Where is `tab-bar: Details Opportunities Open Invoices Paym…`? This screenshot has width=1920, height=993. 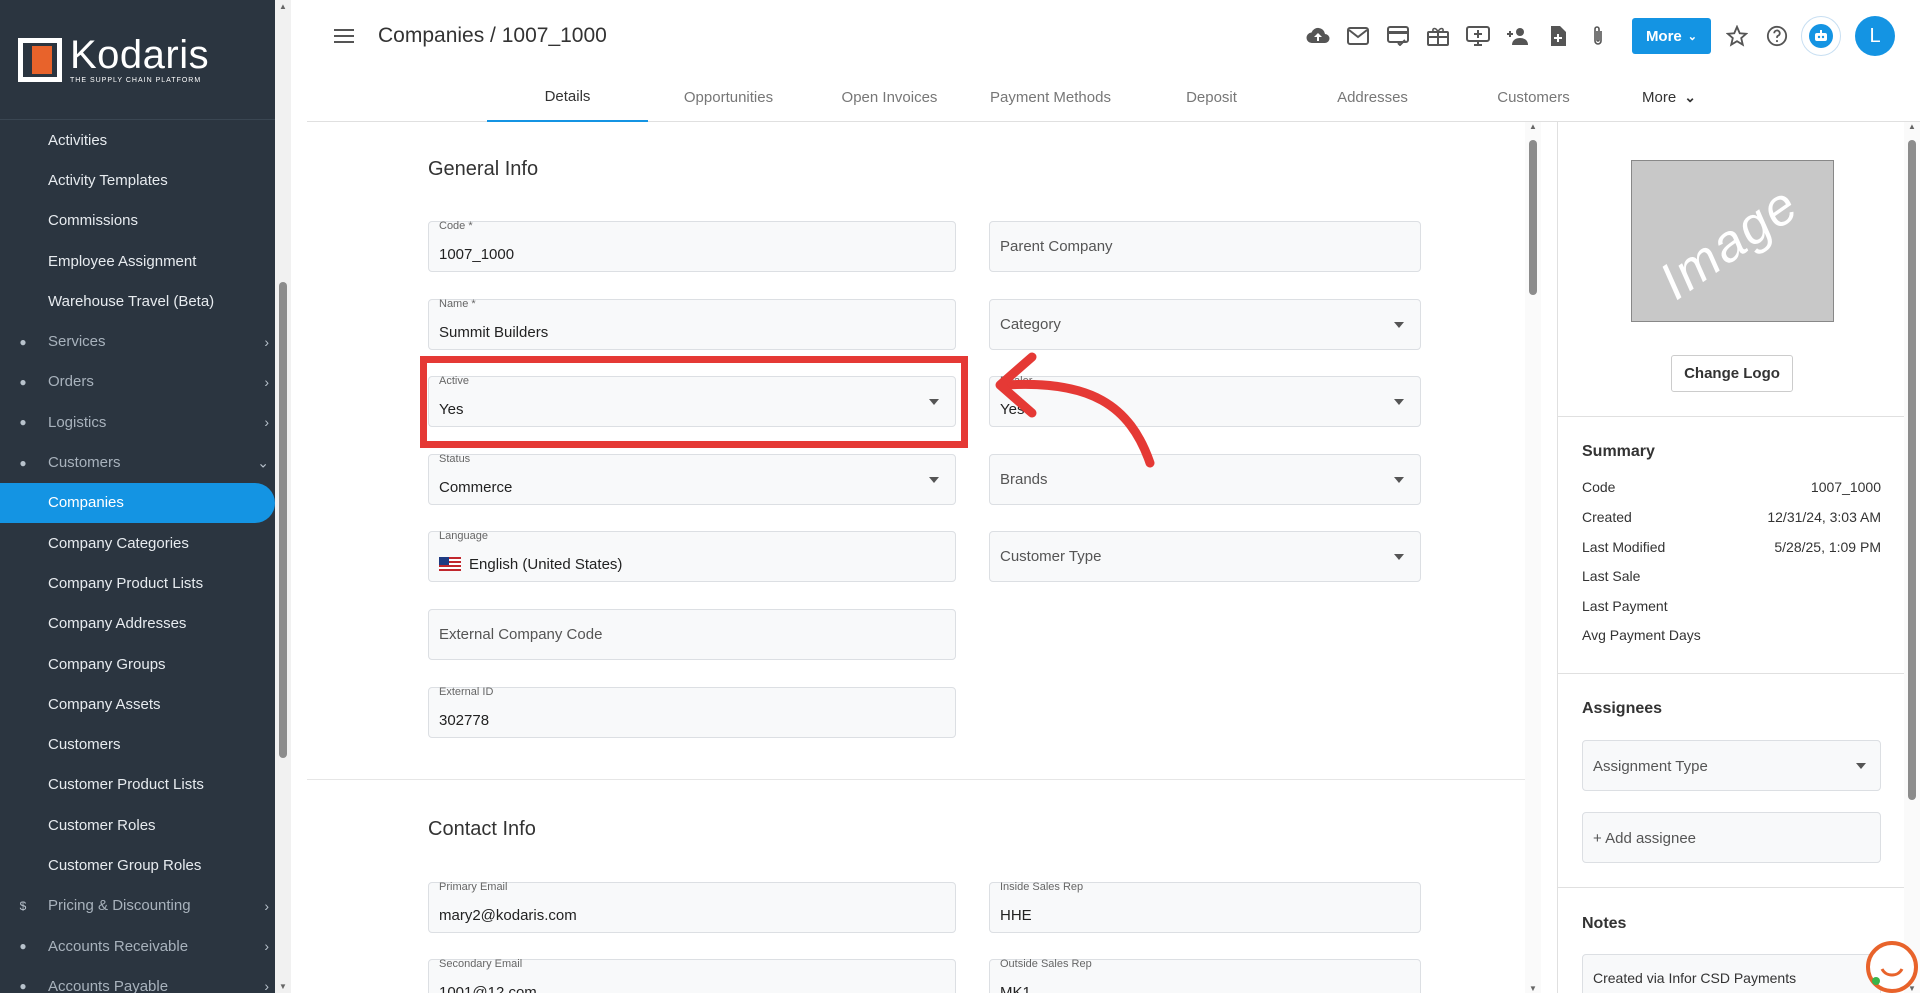
tab-bar: Details Opportunities Open Invoices Paym… is located at coordinates (1113, 97).